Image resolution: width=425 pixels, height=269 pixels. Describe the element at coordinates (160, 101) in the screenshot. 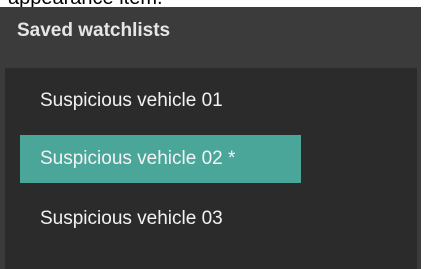

I see `watchlist-item: Suspicious vehicle 01` at that location.